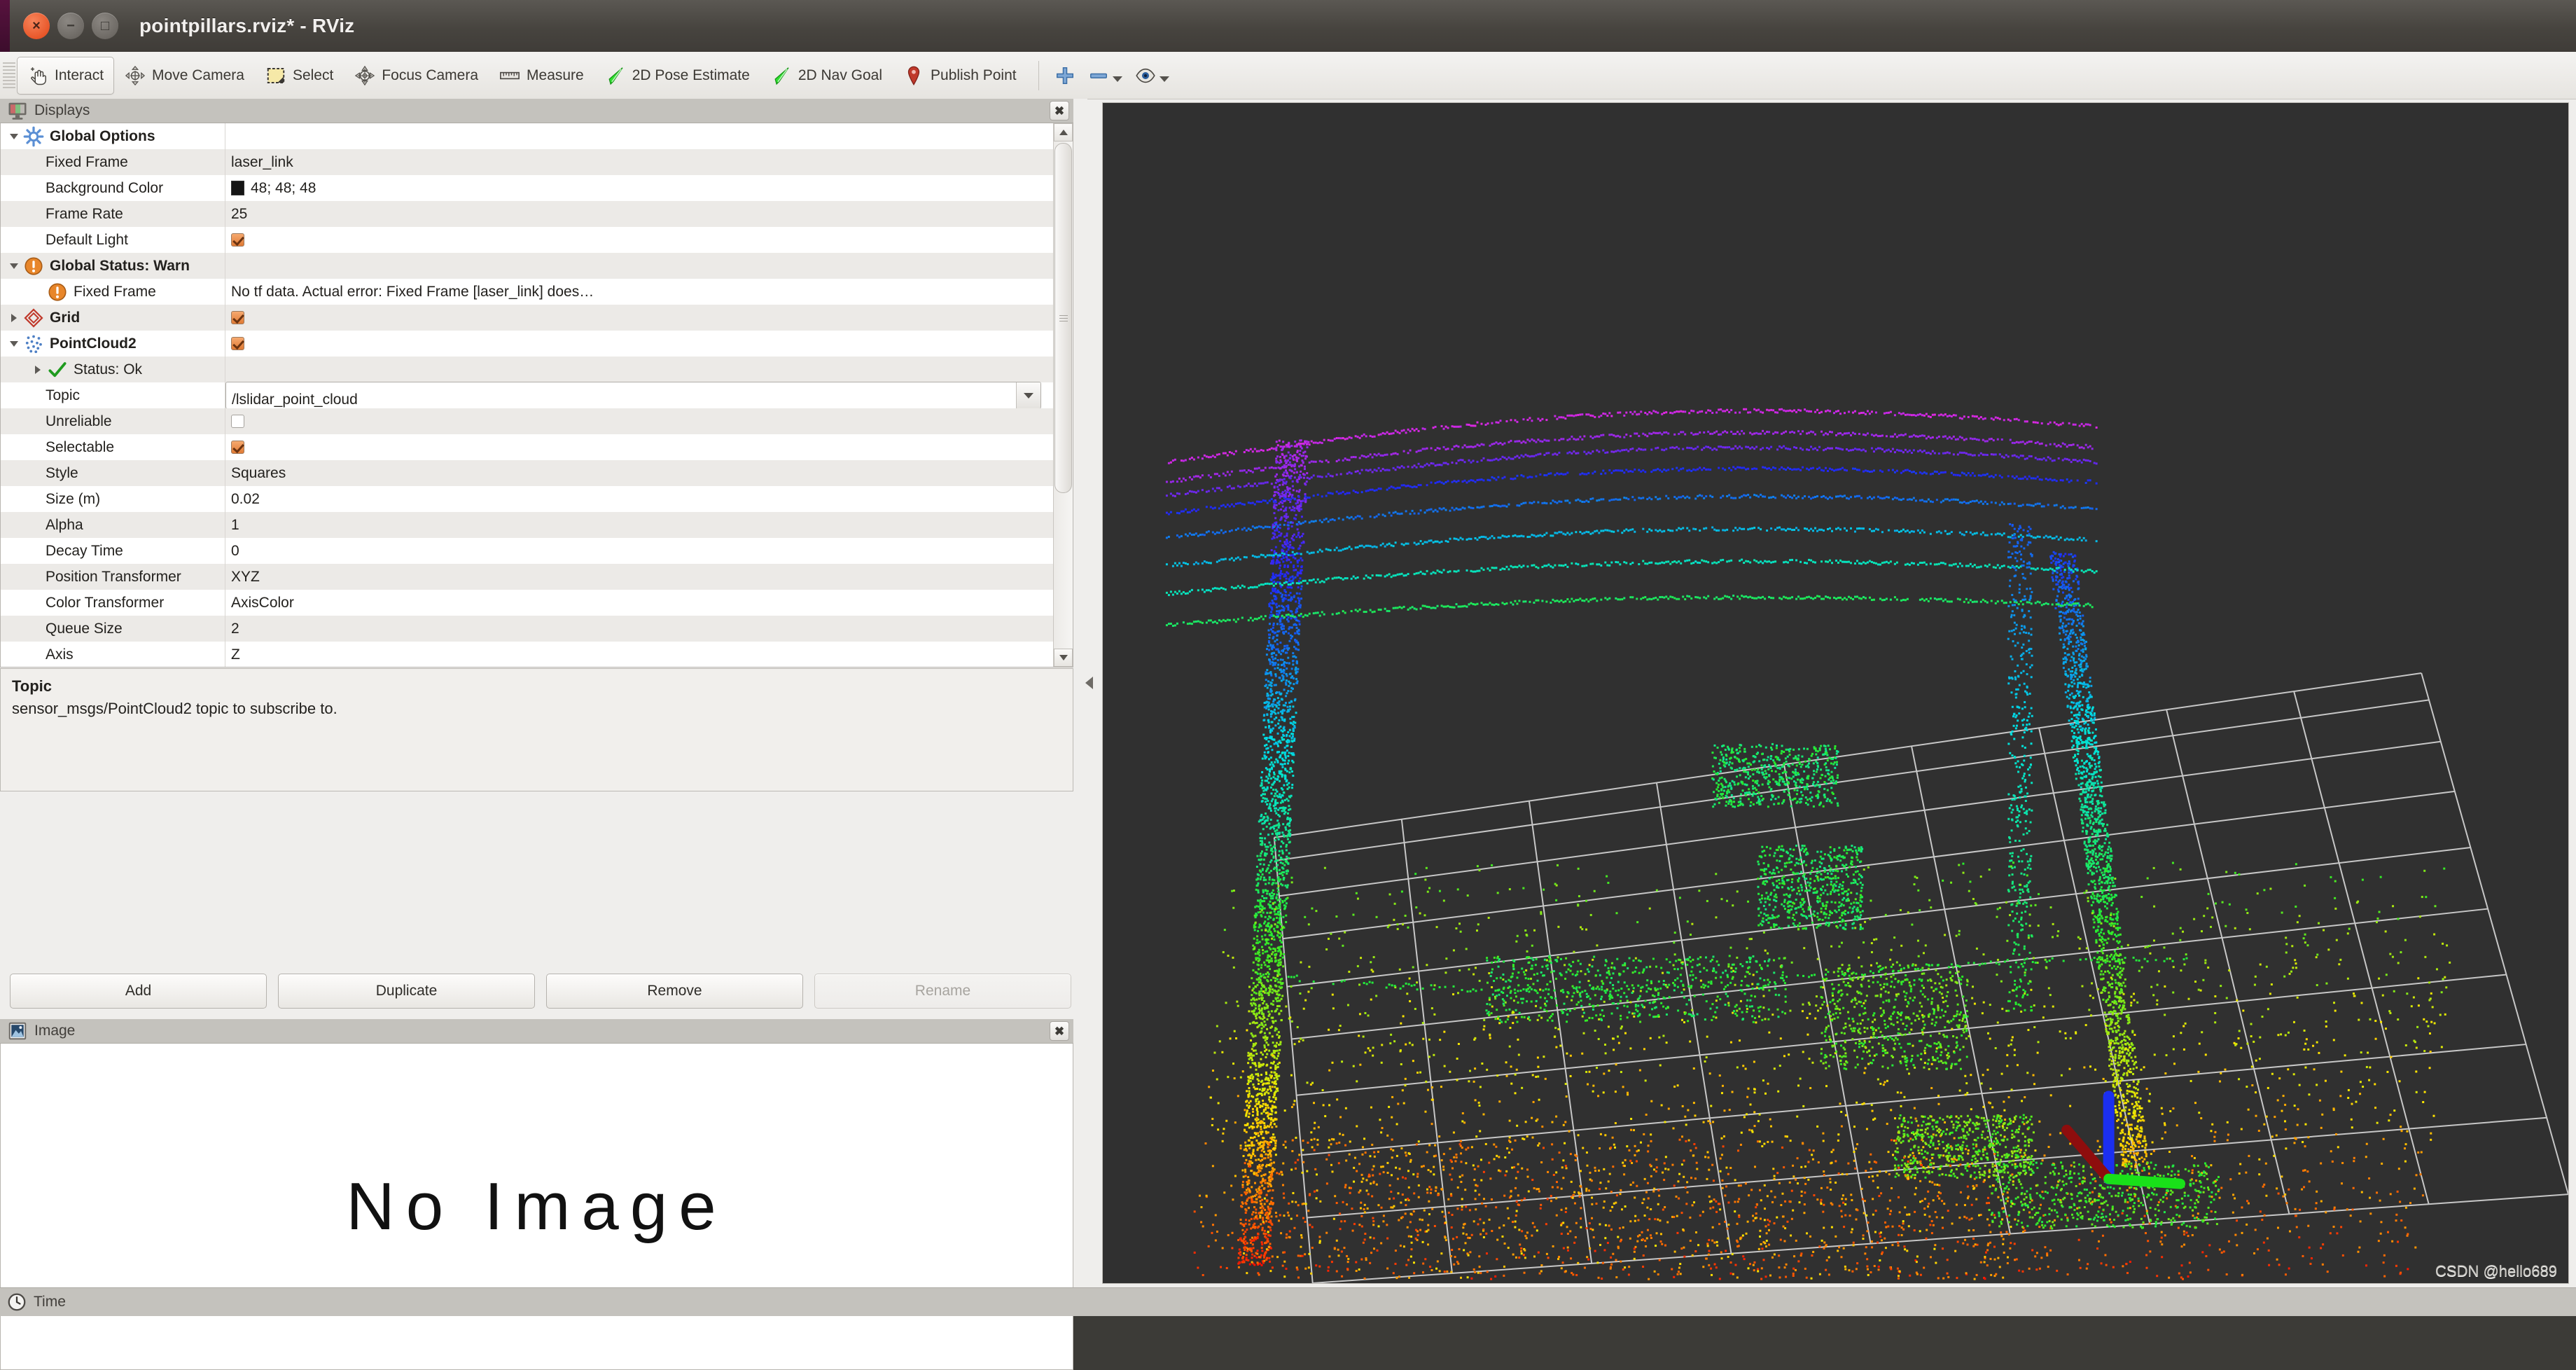  I want to click on display-property-row: Grid, so click(530, 318).